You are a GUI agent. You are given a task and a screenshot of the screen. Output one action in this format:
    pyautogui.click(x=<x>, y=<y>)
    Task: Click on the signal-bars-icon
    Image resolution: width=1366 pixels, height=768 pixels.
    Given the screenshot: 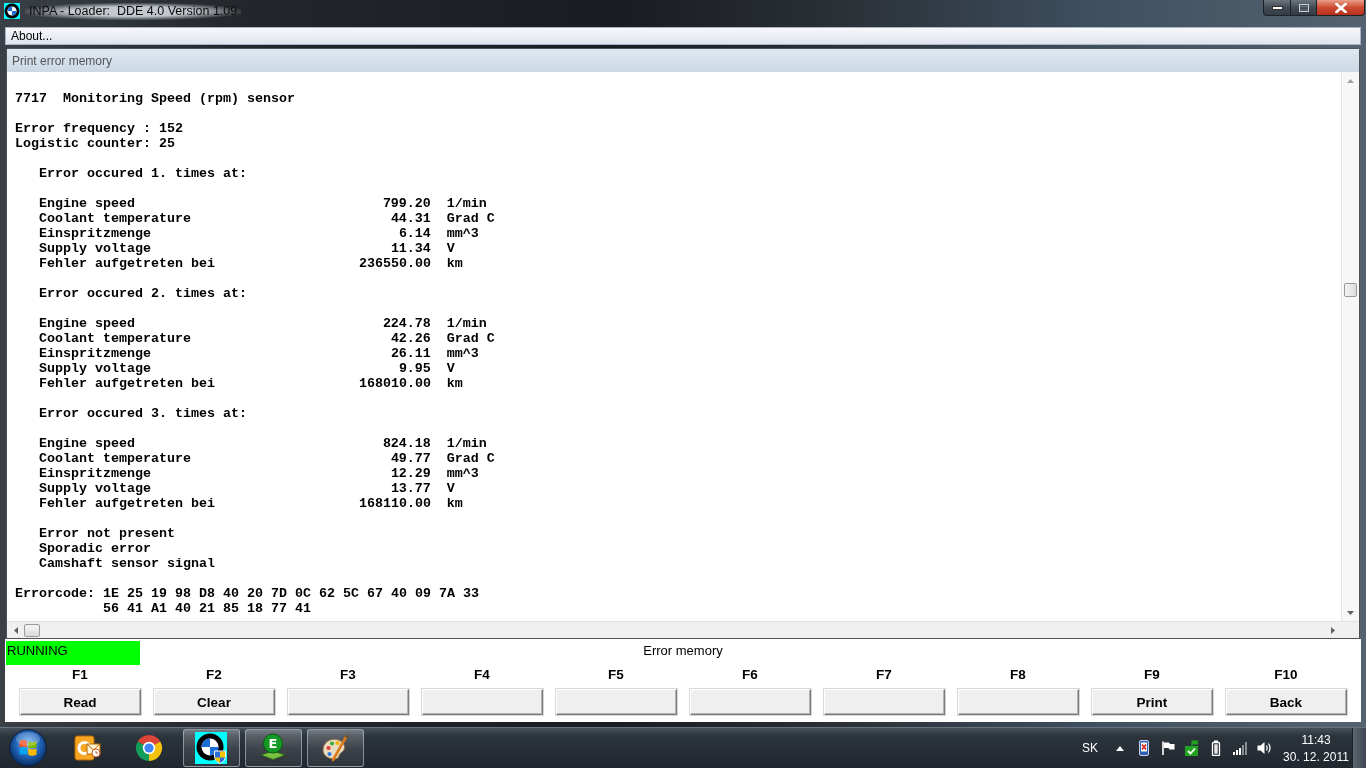 What is the action you would take?
    pyautogui.click(x=1240, y=748)
    